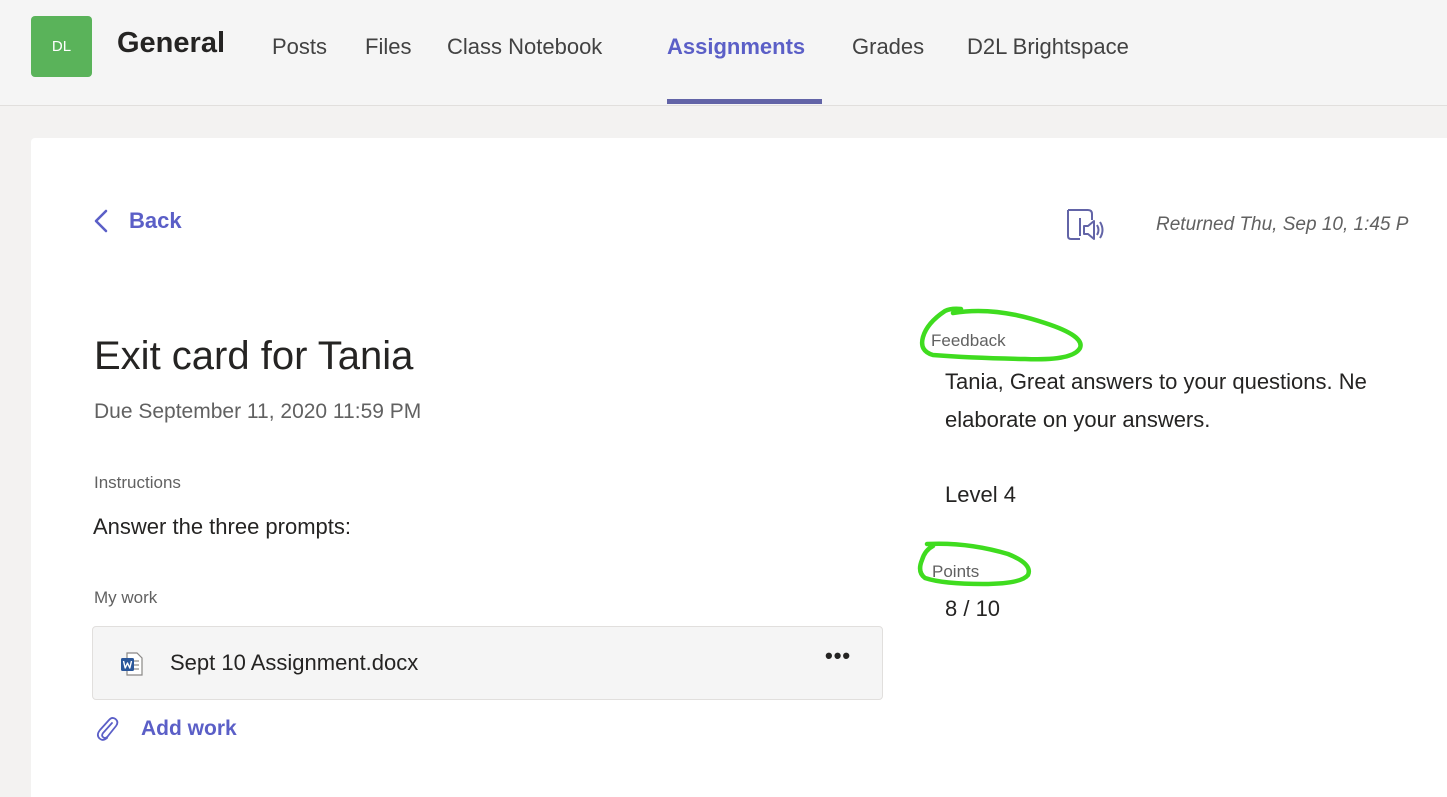 The image size is (1447, 797). I want to click on points-value: 8 / 10, so click(973, 608).